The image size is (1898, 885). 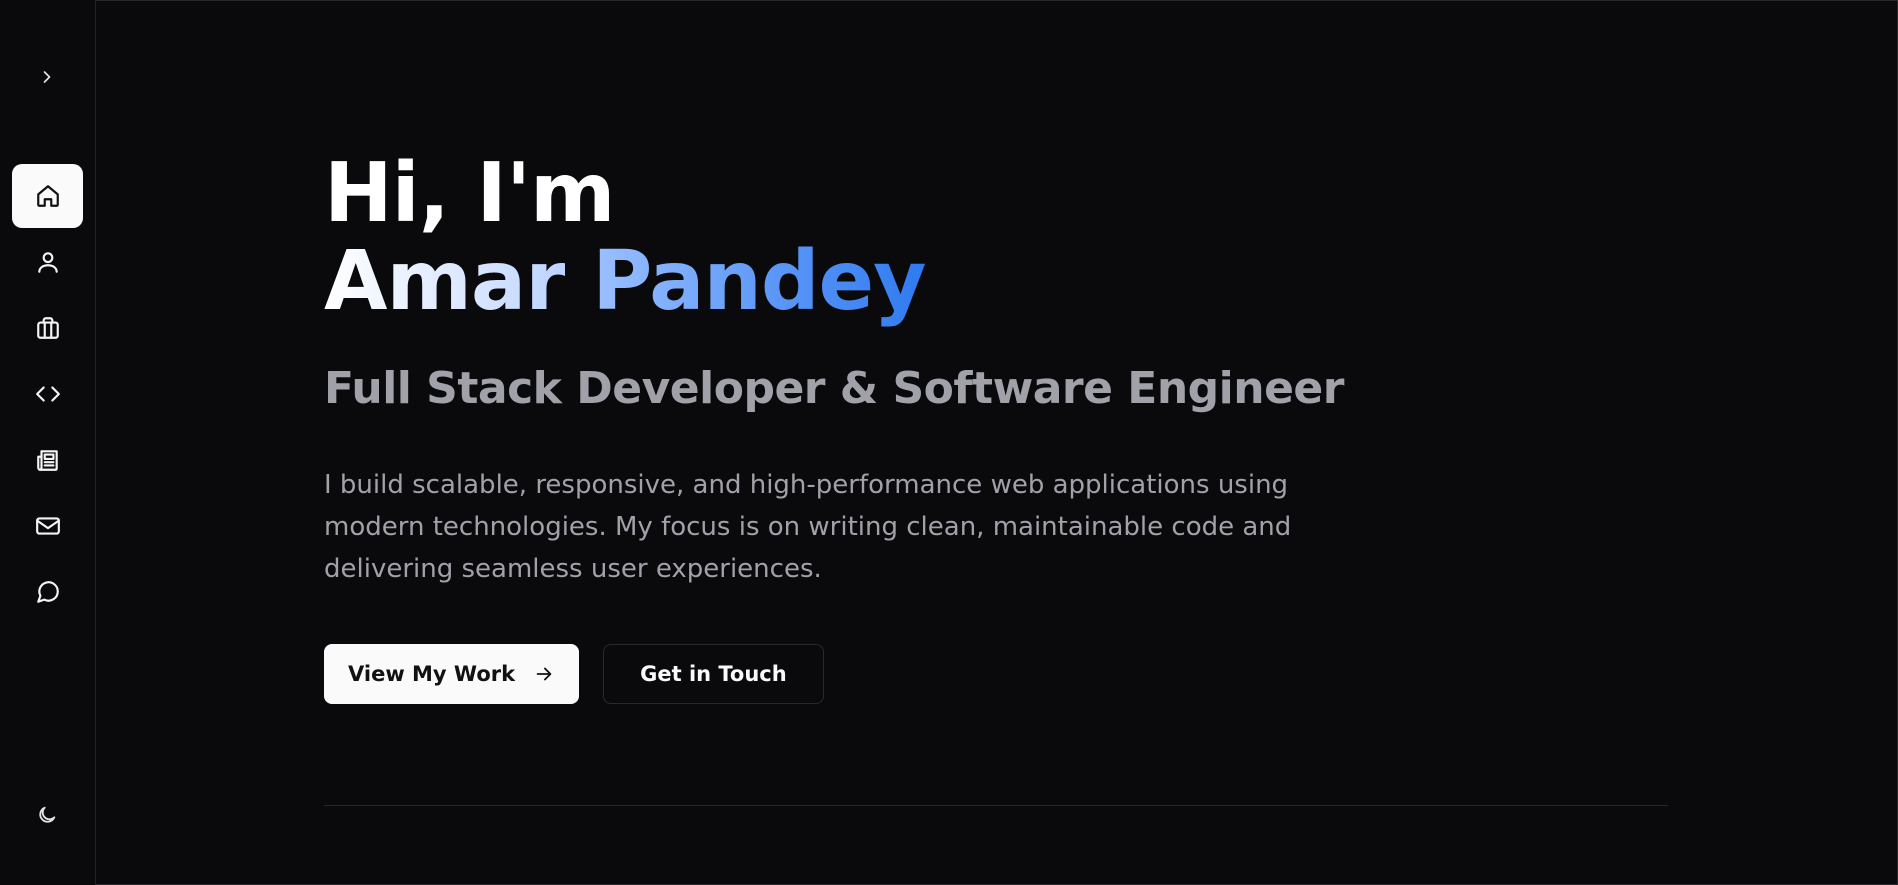 I want to click on moon-icon, so click(x=47, y=814).